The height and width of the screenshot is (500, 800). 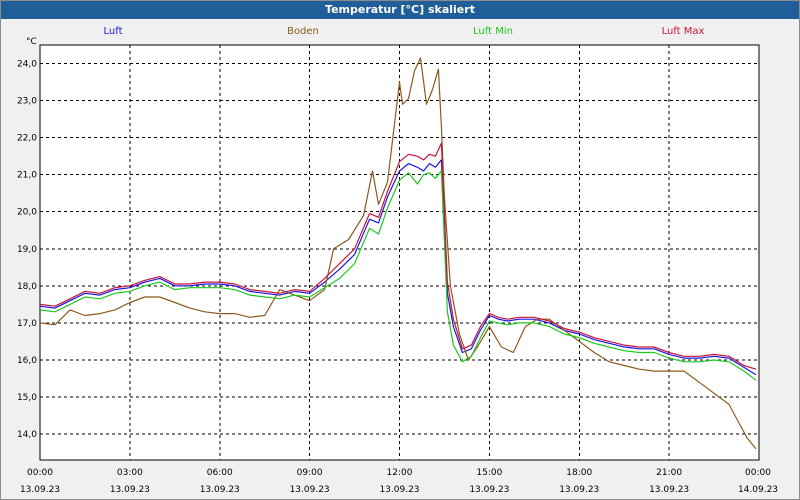 I want to click on y-tick-label: 21,0, so click(x=27, y=176).